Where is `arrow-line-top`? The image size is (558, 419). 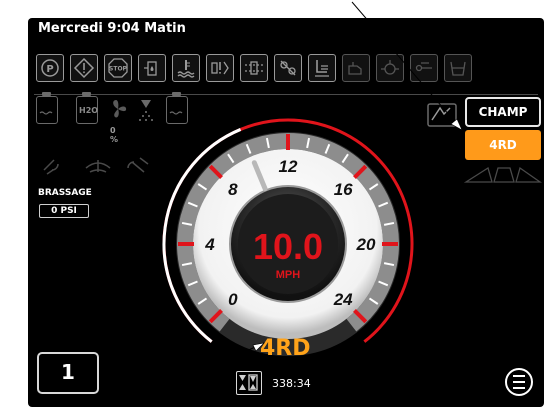
arrow-line-top is located at coordinates (407, 66).